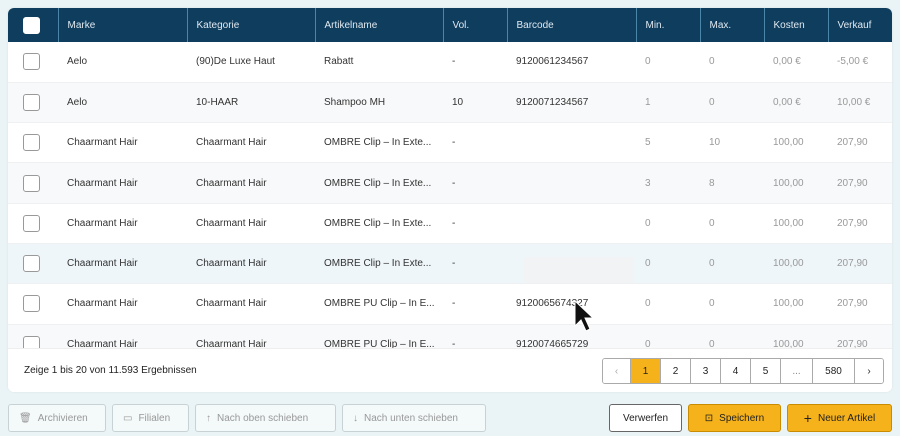 This screenshot has width=900, height=436. I want to click on archive-button: 🗑 Archivieren, so click(57, 418).